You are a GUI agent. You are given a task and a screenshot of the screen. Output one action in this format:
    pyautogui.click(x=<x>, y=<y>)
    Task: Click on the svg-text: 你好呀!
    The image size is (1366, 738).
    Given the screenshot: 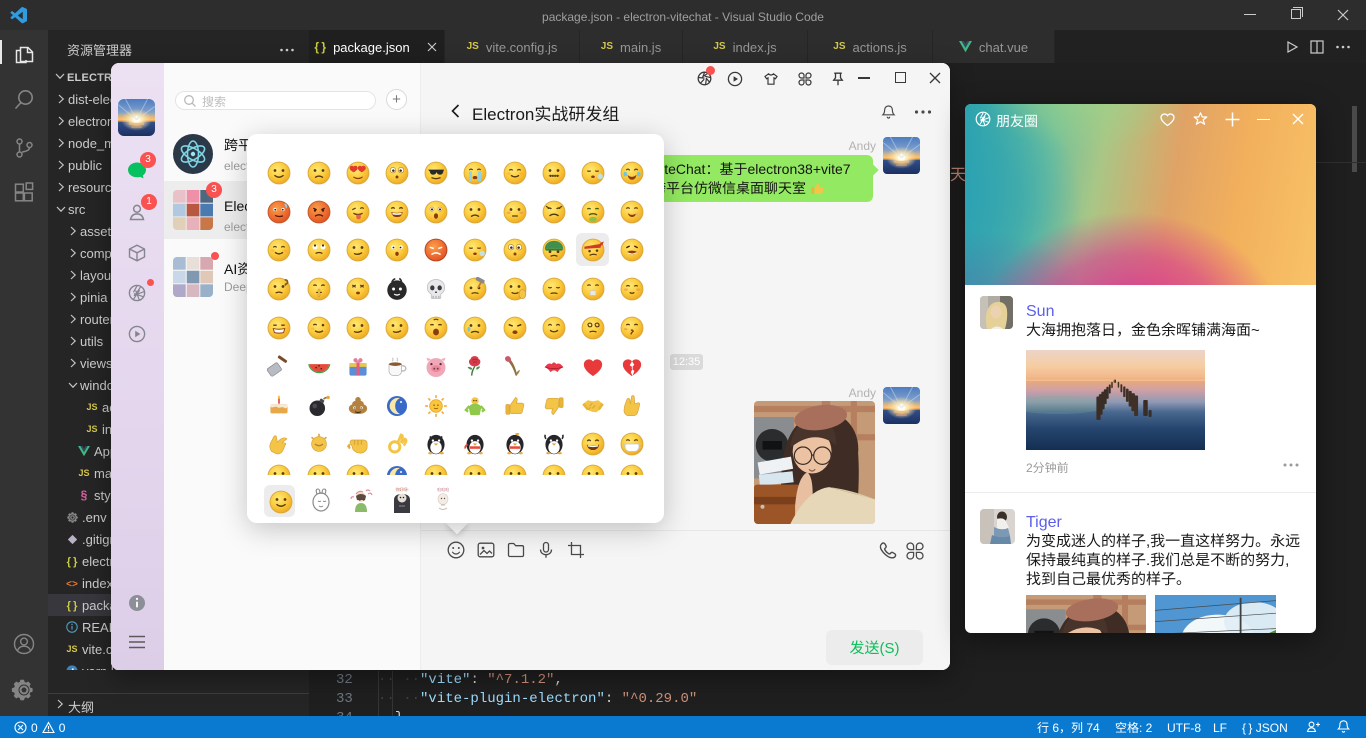 What is the action you would take?
    pyautogui.click(x=401, y=489)
    